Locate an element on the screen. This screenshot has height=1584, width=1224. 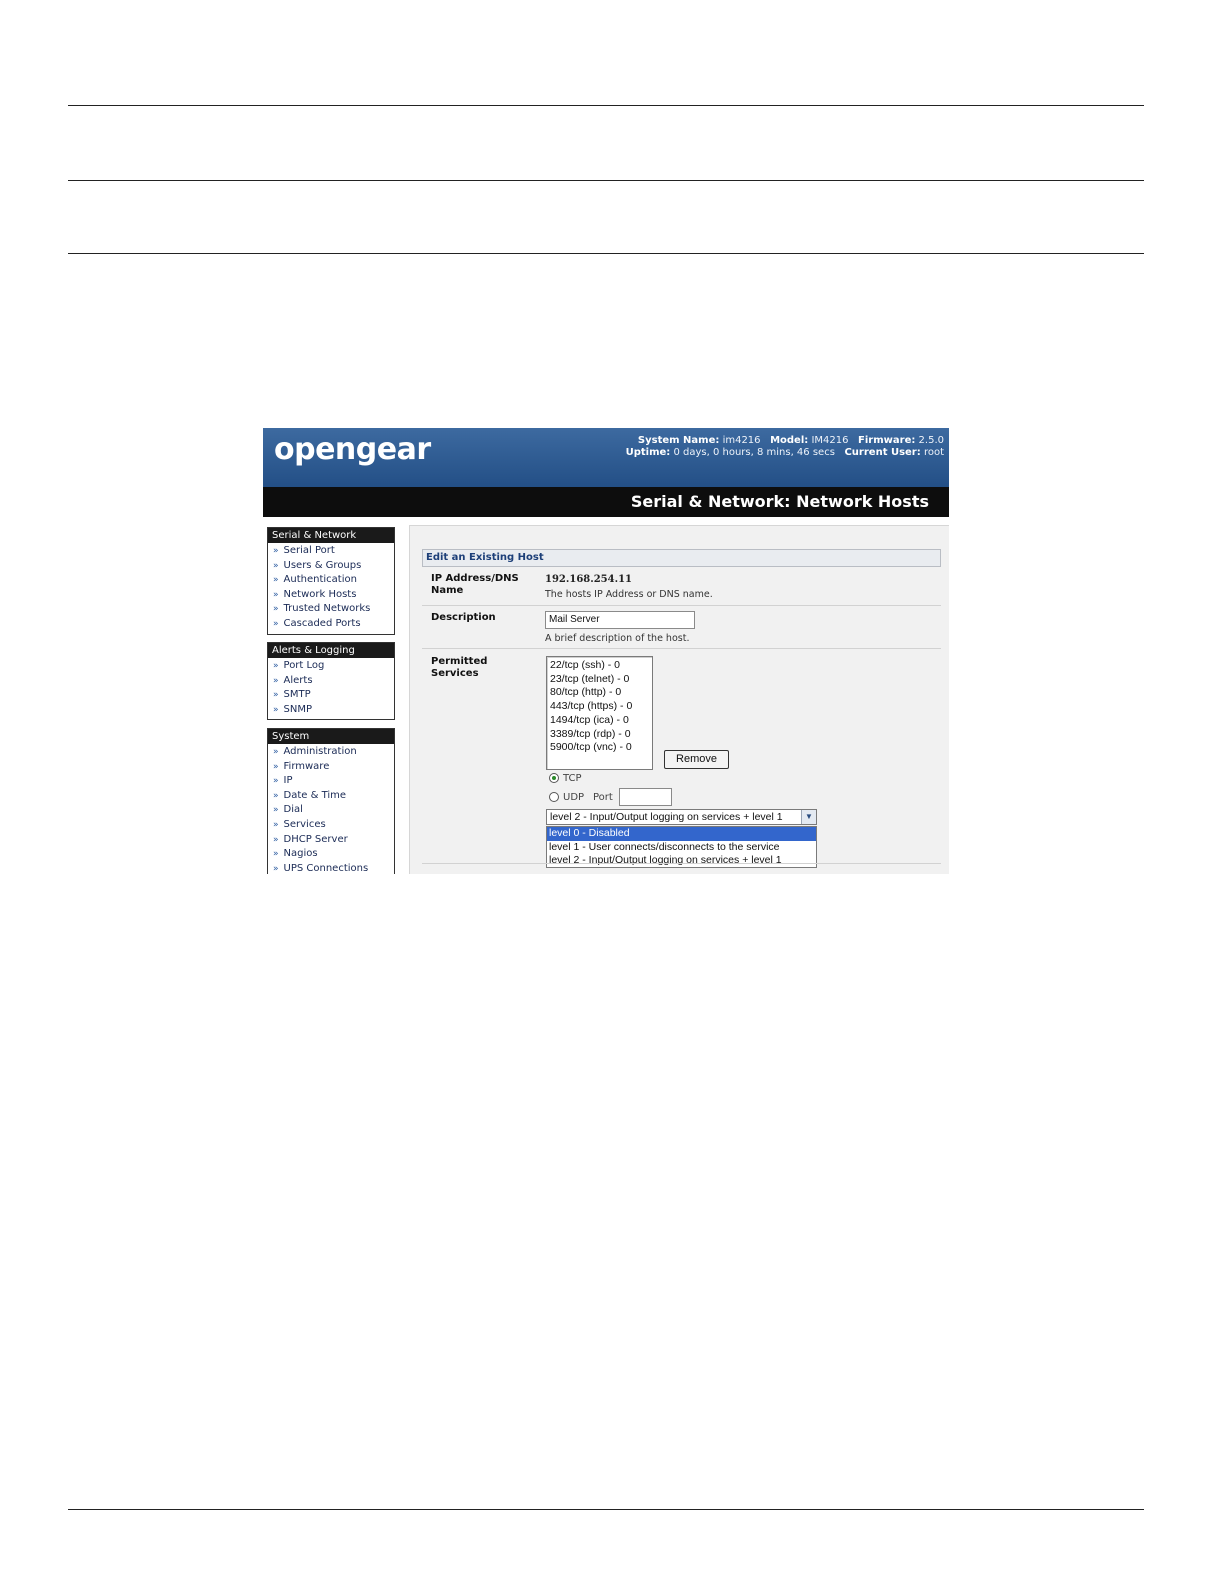
sidebar-item-label: SMTP is located at coordinates (297, 695).